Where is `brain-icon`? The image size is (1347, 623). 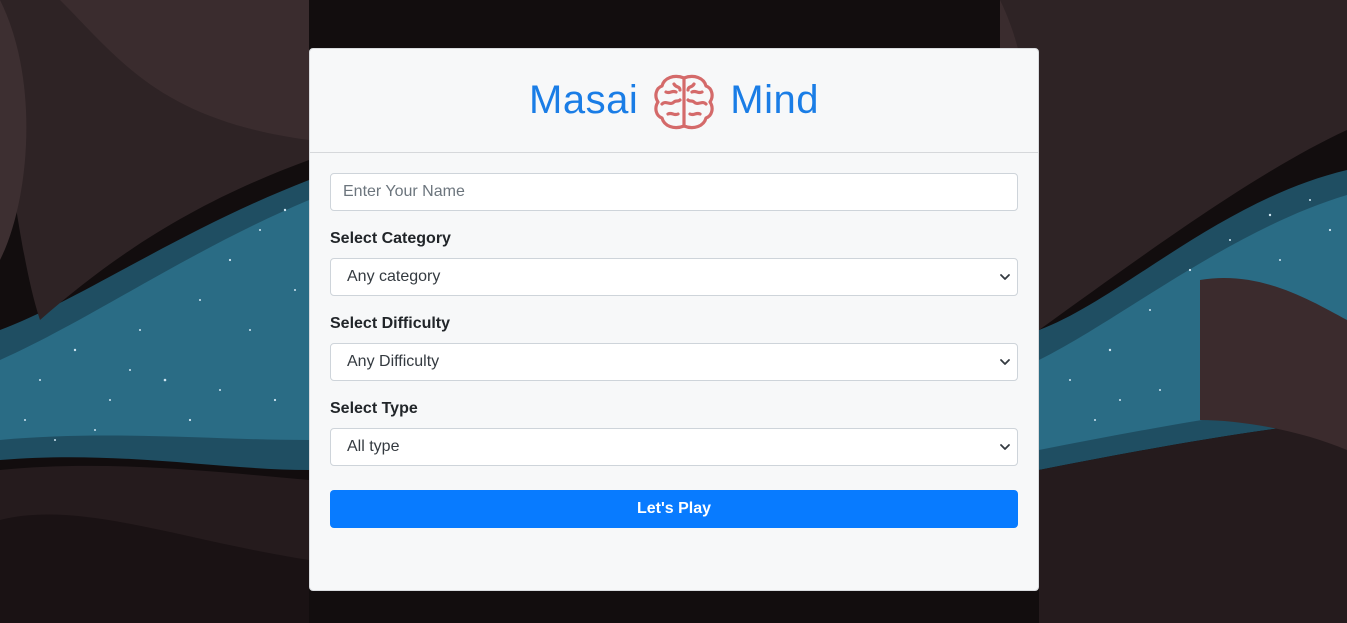 brain-icon is located at coordinates (684, 102).